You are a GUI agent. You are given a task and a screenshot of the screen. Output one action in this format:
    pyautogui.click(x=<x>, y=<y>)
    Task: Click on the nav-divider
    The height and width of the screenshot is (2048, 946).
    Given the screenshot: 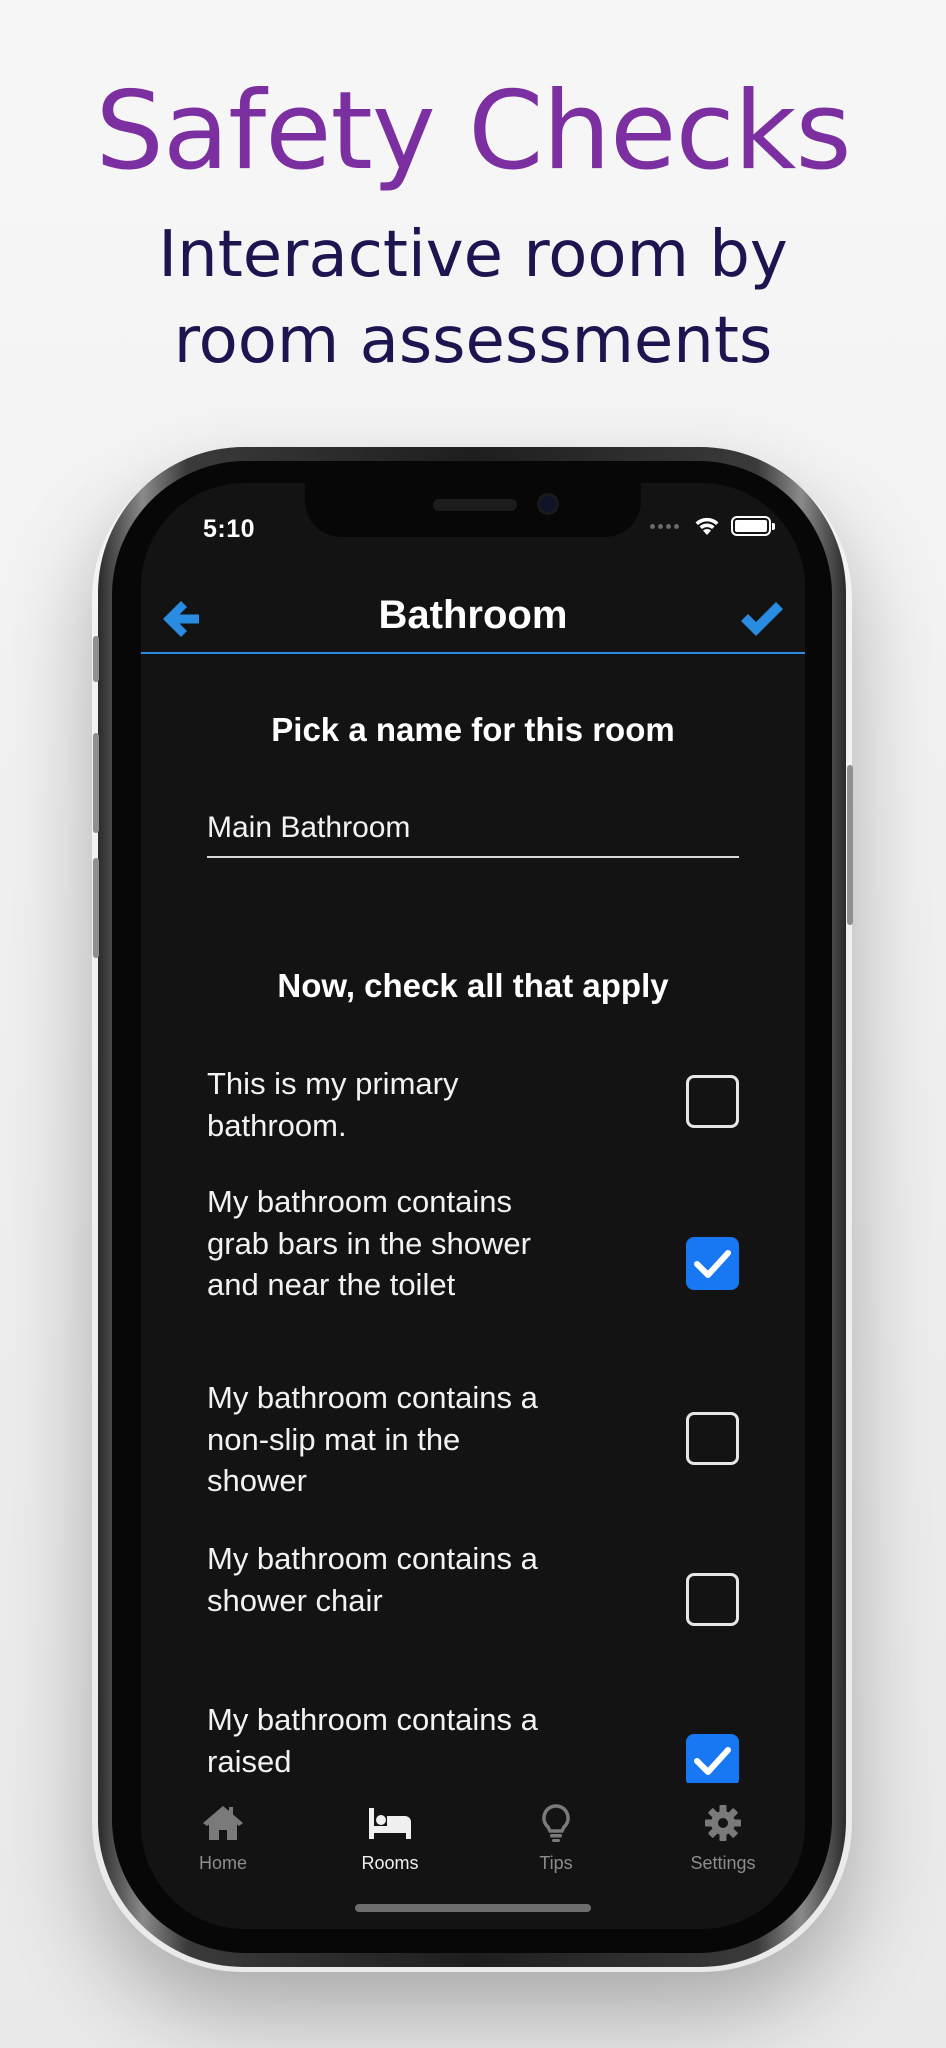 What is the action you would take?
    pyautogui.click(x=473, y=653)
    